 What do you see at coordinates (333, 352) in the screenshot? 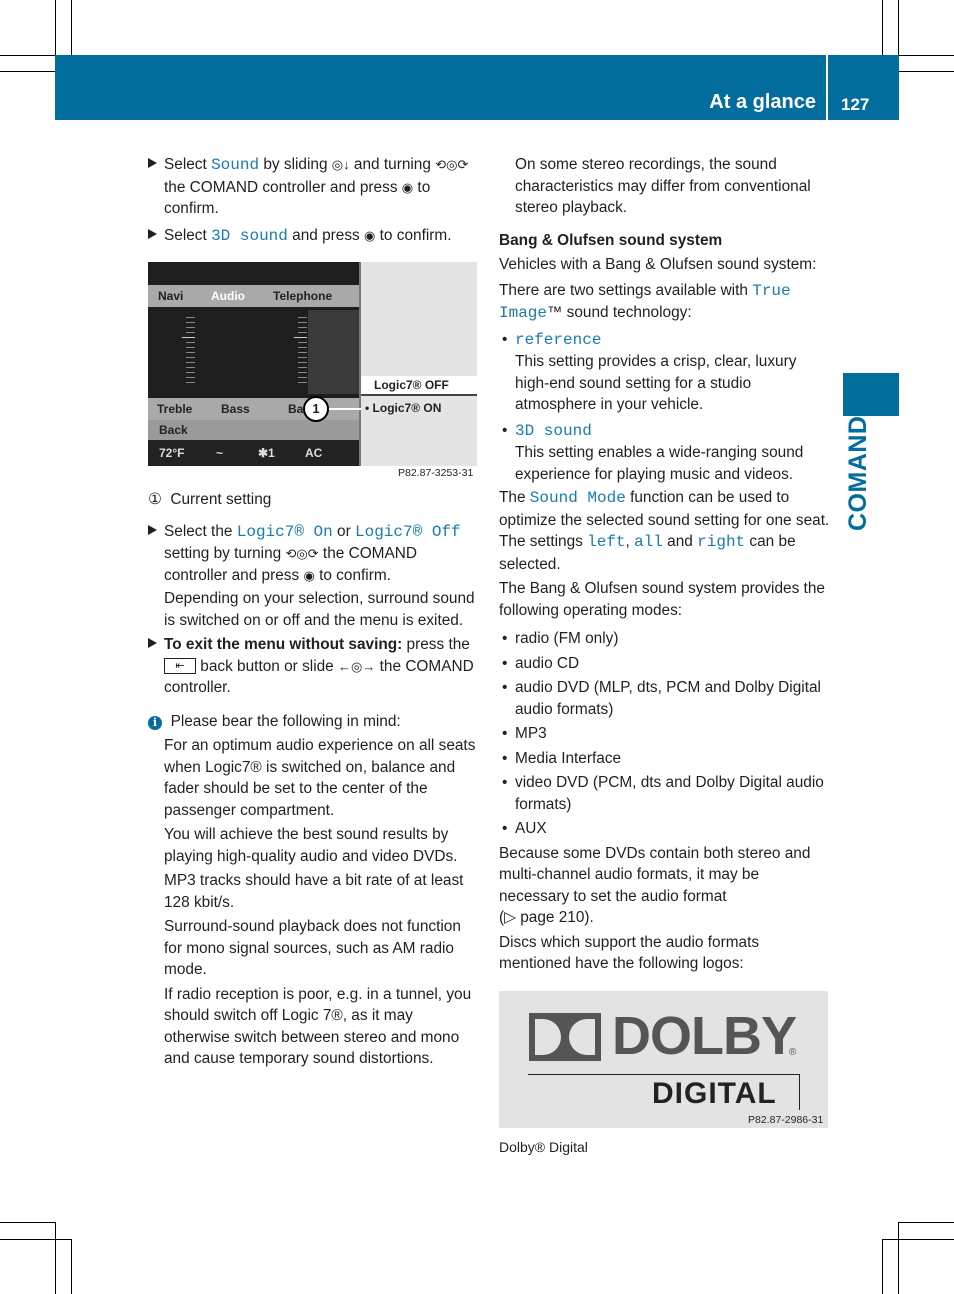
I see `seat-diagram` at bounding box center [333, 352].